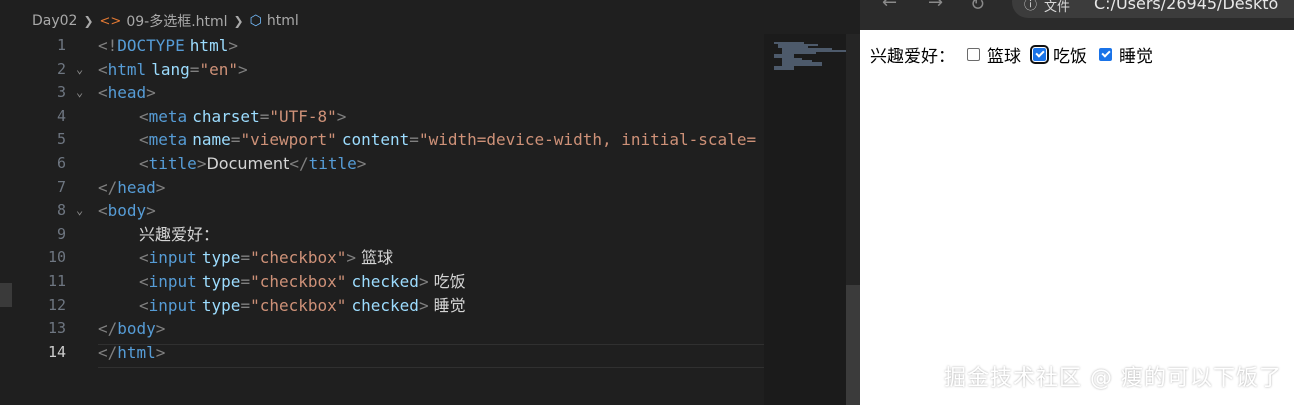  I want to click on code-text: </head>, so click(131, 188).